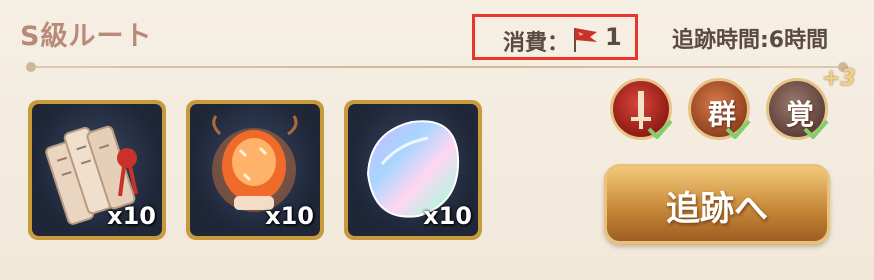 The width and height of the screenshot is (874, 280). What do you see at coordinates (437, 67) in the screenshot?
I see `header-divider` at bounding box center [437, 67].